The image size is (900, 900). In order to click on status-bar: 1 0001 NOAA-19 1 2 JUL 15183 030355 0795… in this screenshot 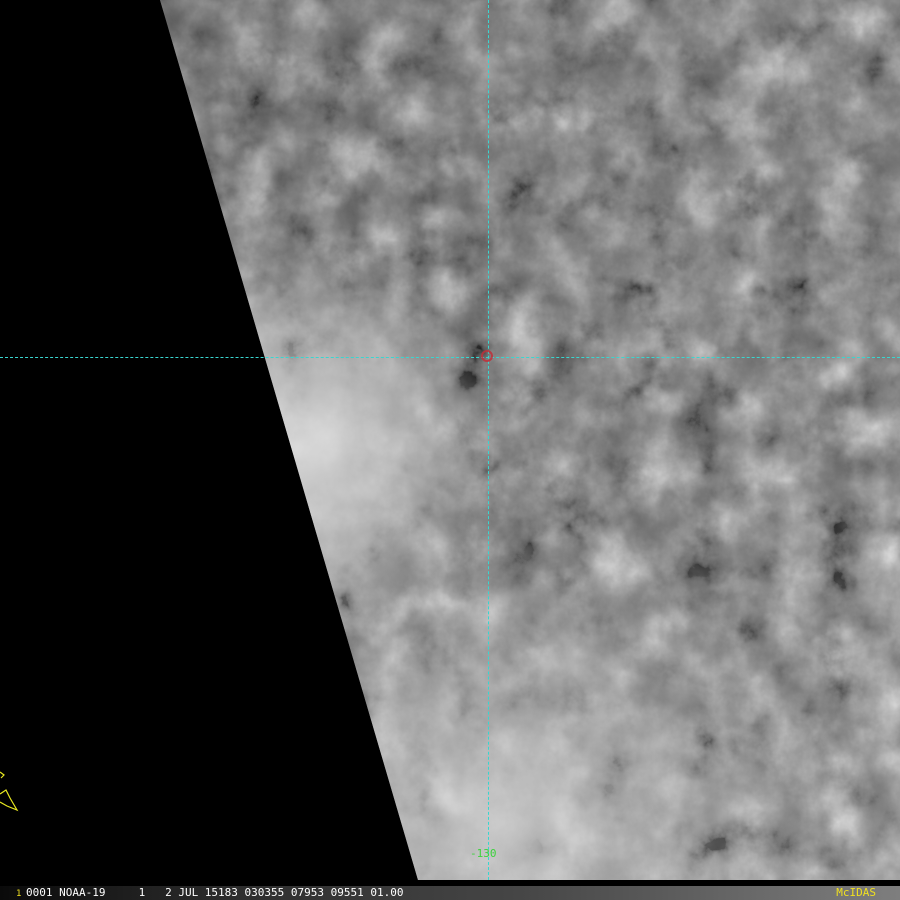, I will do `click(450, 893)`.